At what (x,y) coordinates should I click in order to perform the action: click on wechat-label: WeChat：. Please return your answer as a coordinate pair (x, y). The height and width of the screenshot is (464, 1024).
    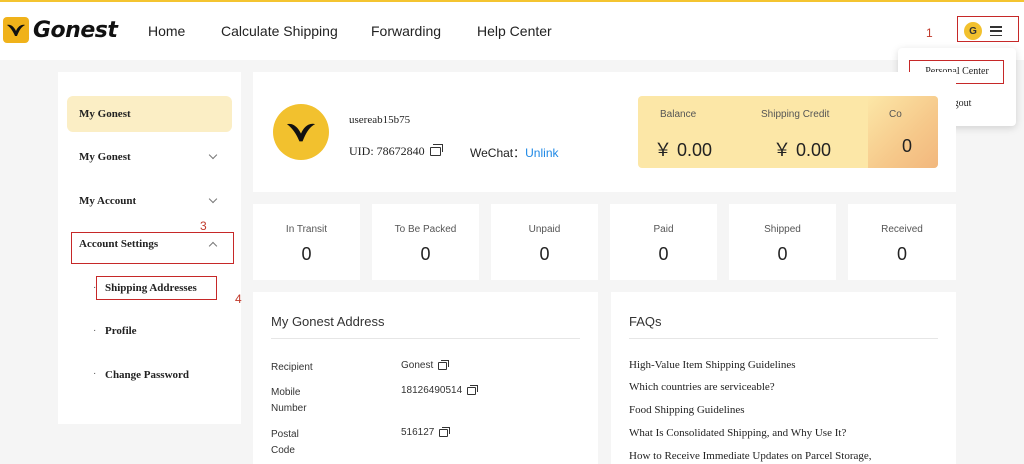
    Looking at the image, I should click on (498, 153).